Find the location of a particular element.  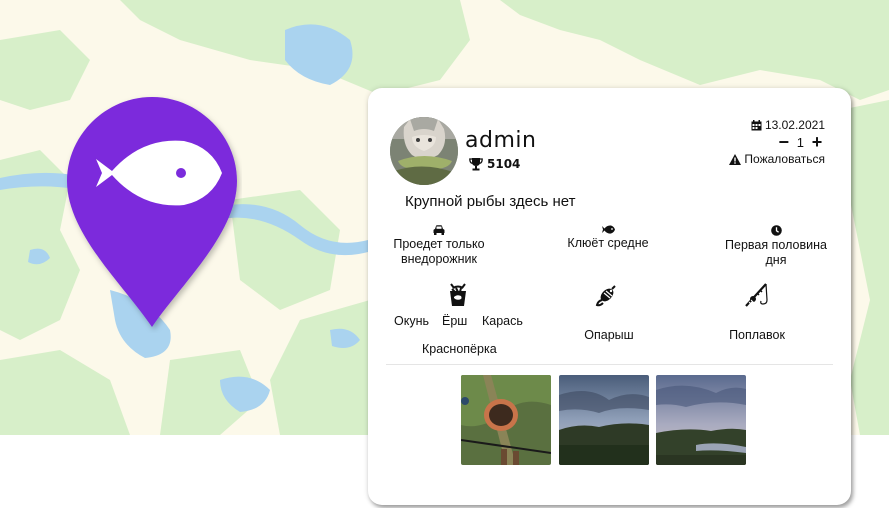

fish-species-item: Окунь is located at coordinates (411, 321).